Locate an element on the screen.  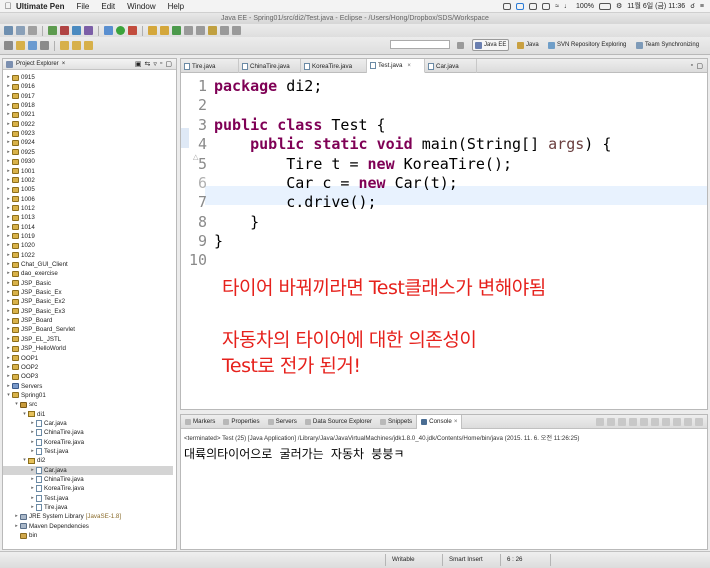
remove-launch-icon is located at coordinates (611, 422).